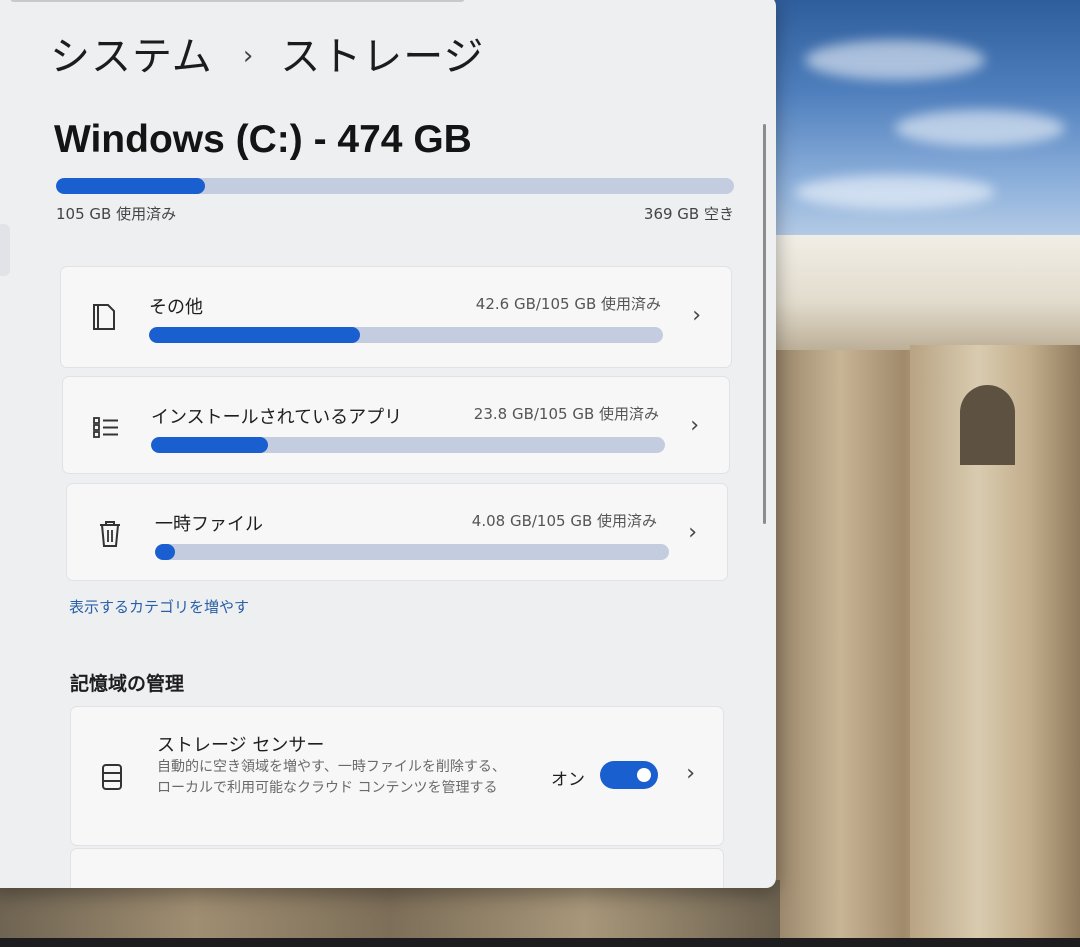 The height and width of the screenshot is (947, 1080). What do you see at coordinates (159, 606) in the screenshot?
I see `show-more-categories-link: 表示するカテゴリを増やす` at bounding box center [159, 606].